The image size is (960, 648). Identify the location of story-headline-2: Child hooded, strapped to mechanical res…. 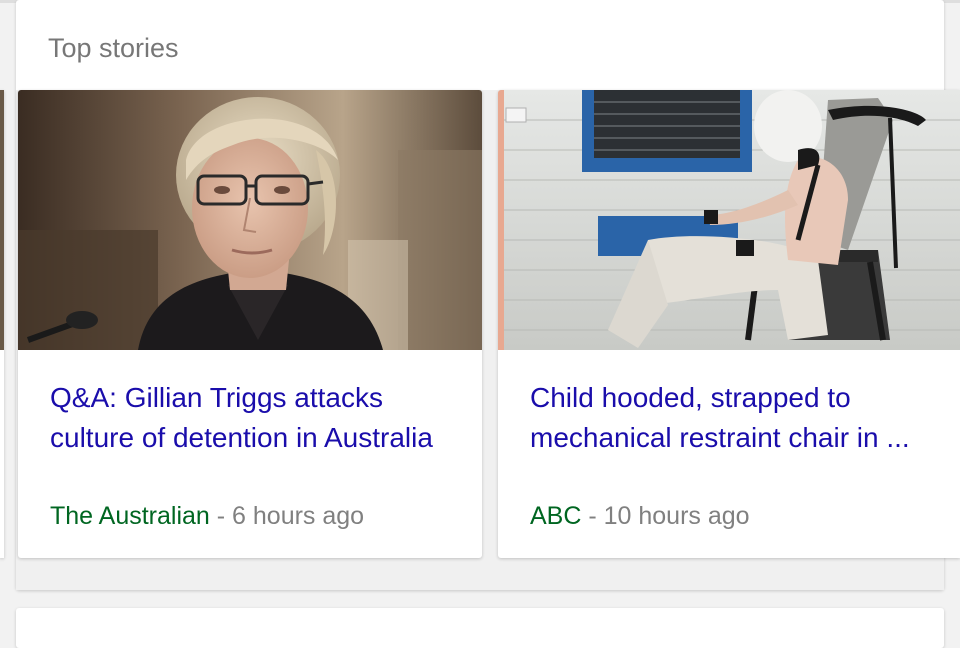
(735, 418).